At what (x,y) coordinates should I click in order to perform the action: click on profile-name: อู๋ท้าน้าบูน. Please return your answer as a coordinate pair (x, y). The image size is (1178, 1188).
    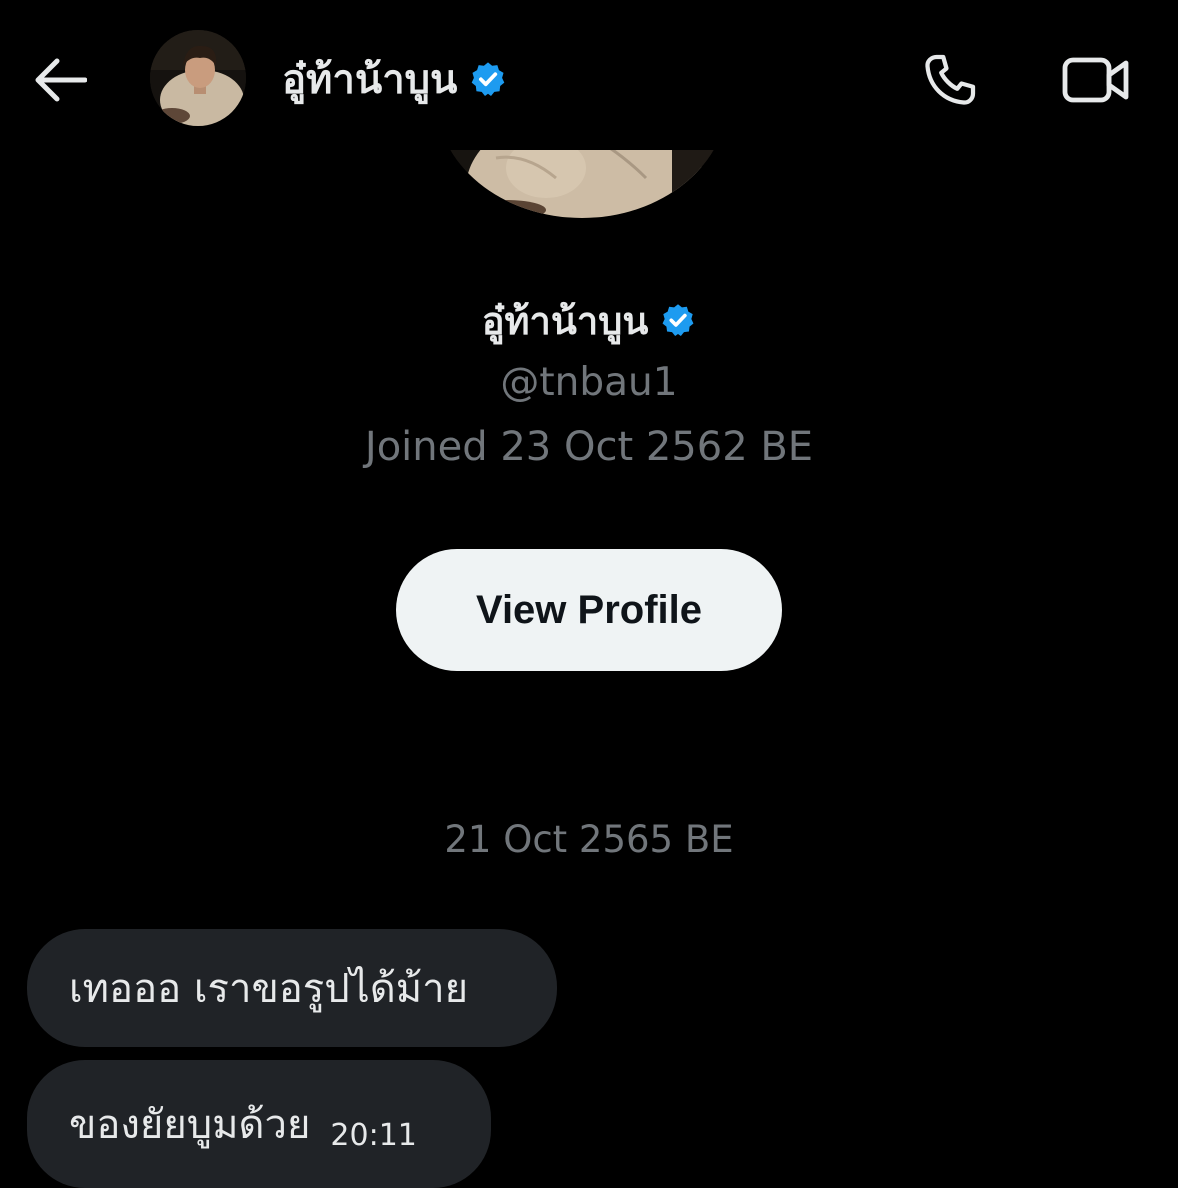
    Looking at the image, I should click on (565, 320).